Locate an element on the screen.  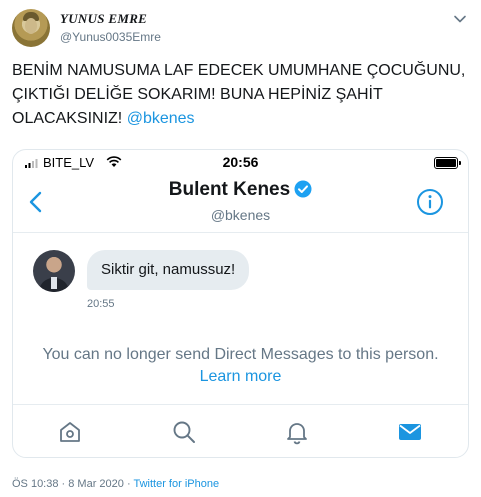
author-handle: @Yunus0035Emre is located at coordinates (110, 37).